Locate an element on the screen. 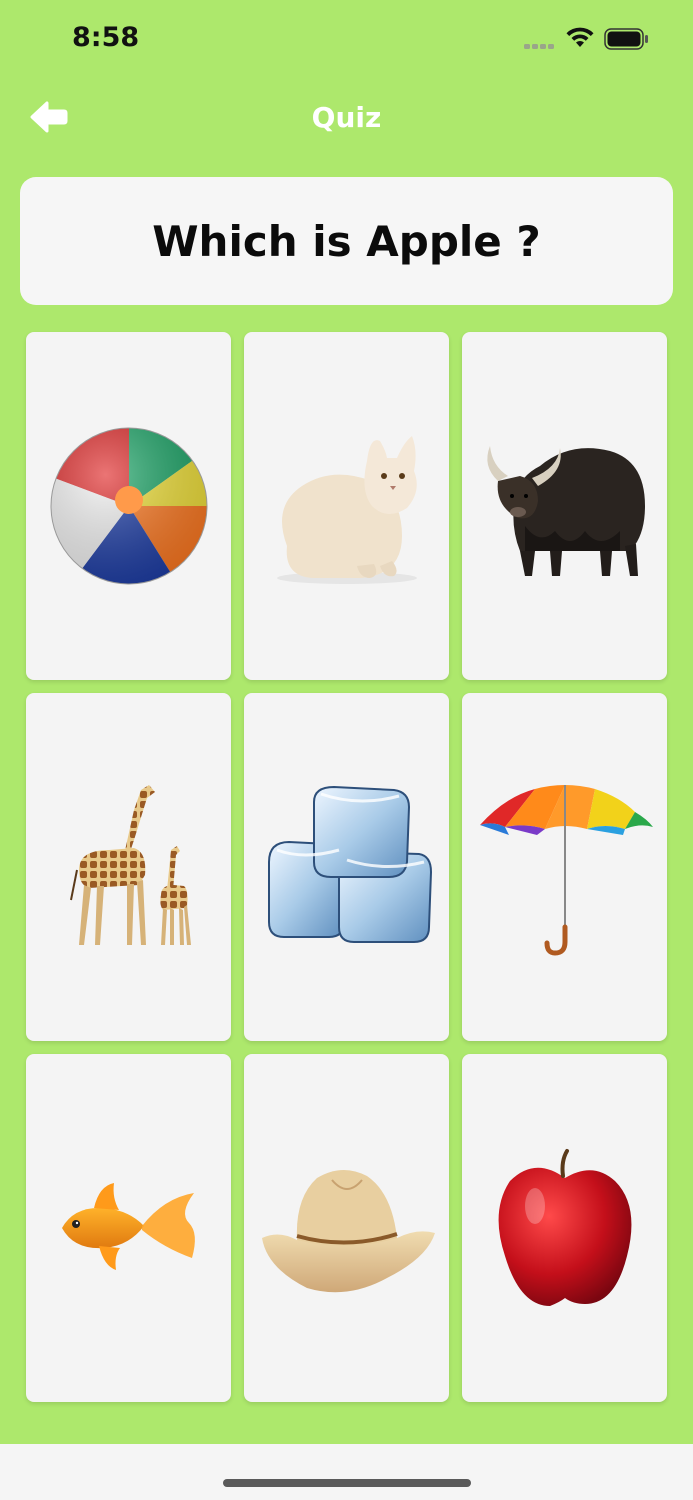 The width and height of the screenshot is (693, 1500). option-fish is located at coordinates (128, 1228).